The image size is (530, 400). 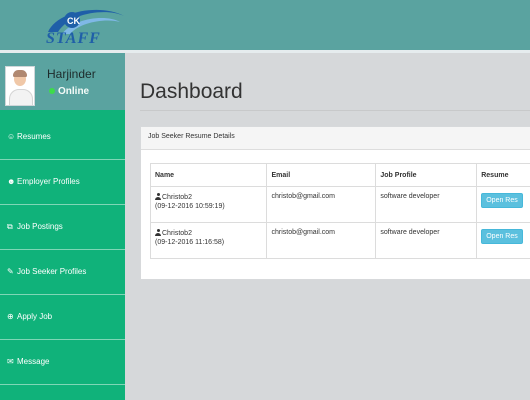 What do you see at coordinates (52, 91) in the screenshot?
I see `online-status-icon` at bounding box center [52, 91].